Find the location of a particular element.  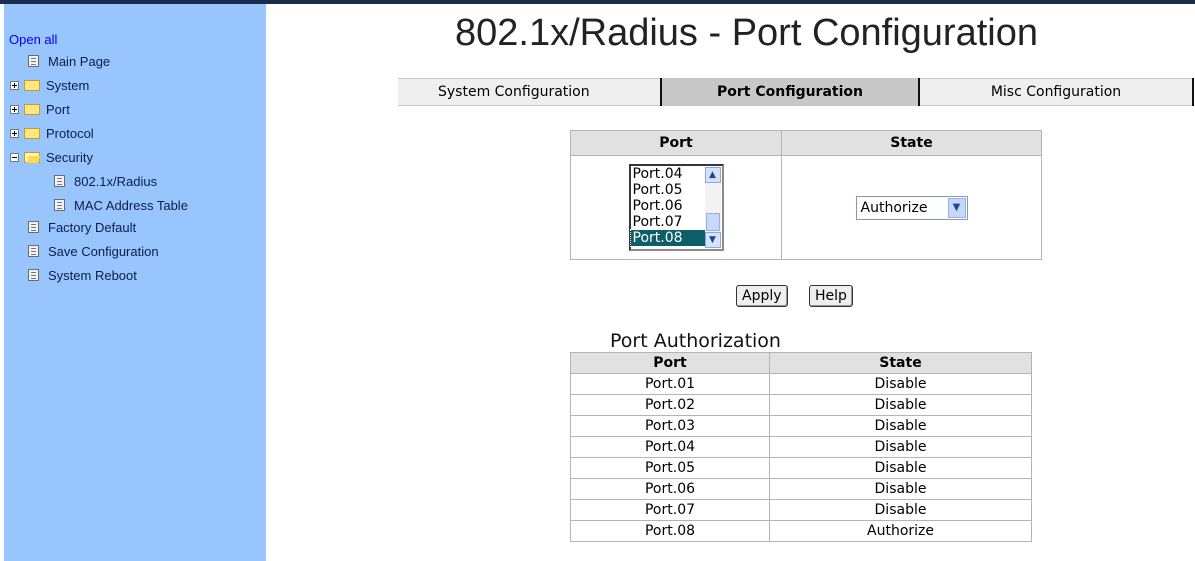

sidebar-item-label: Save Configuration is located at coordinates (103, 251).